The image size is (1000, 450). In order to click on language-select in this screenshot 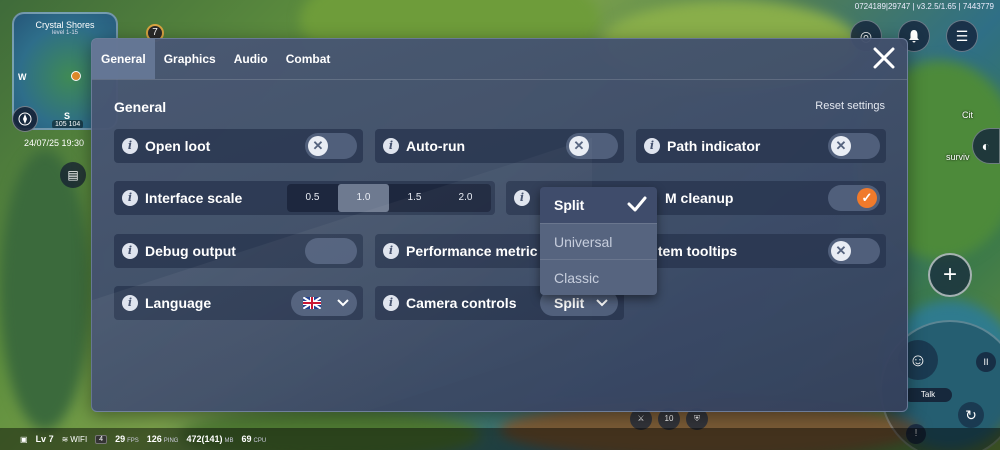, I will do `click(324, 303)`.